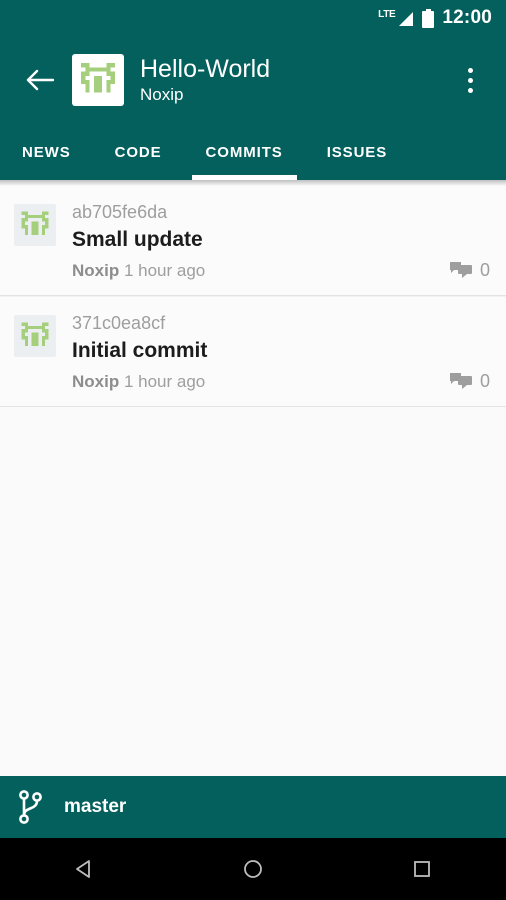 The width and height of the screenshot is (506, 900). I want to click on tab-label: NEWS, so click(46, 152).